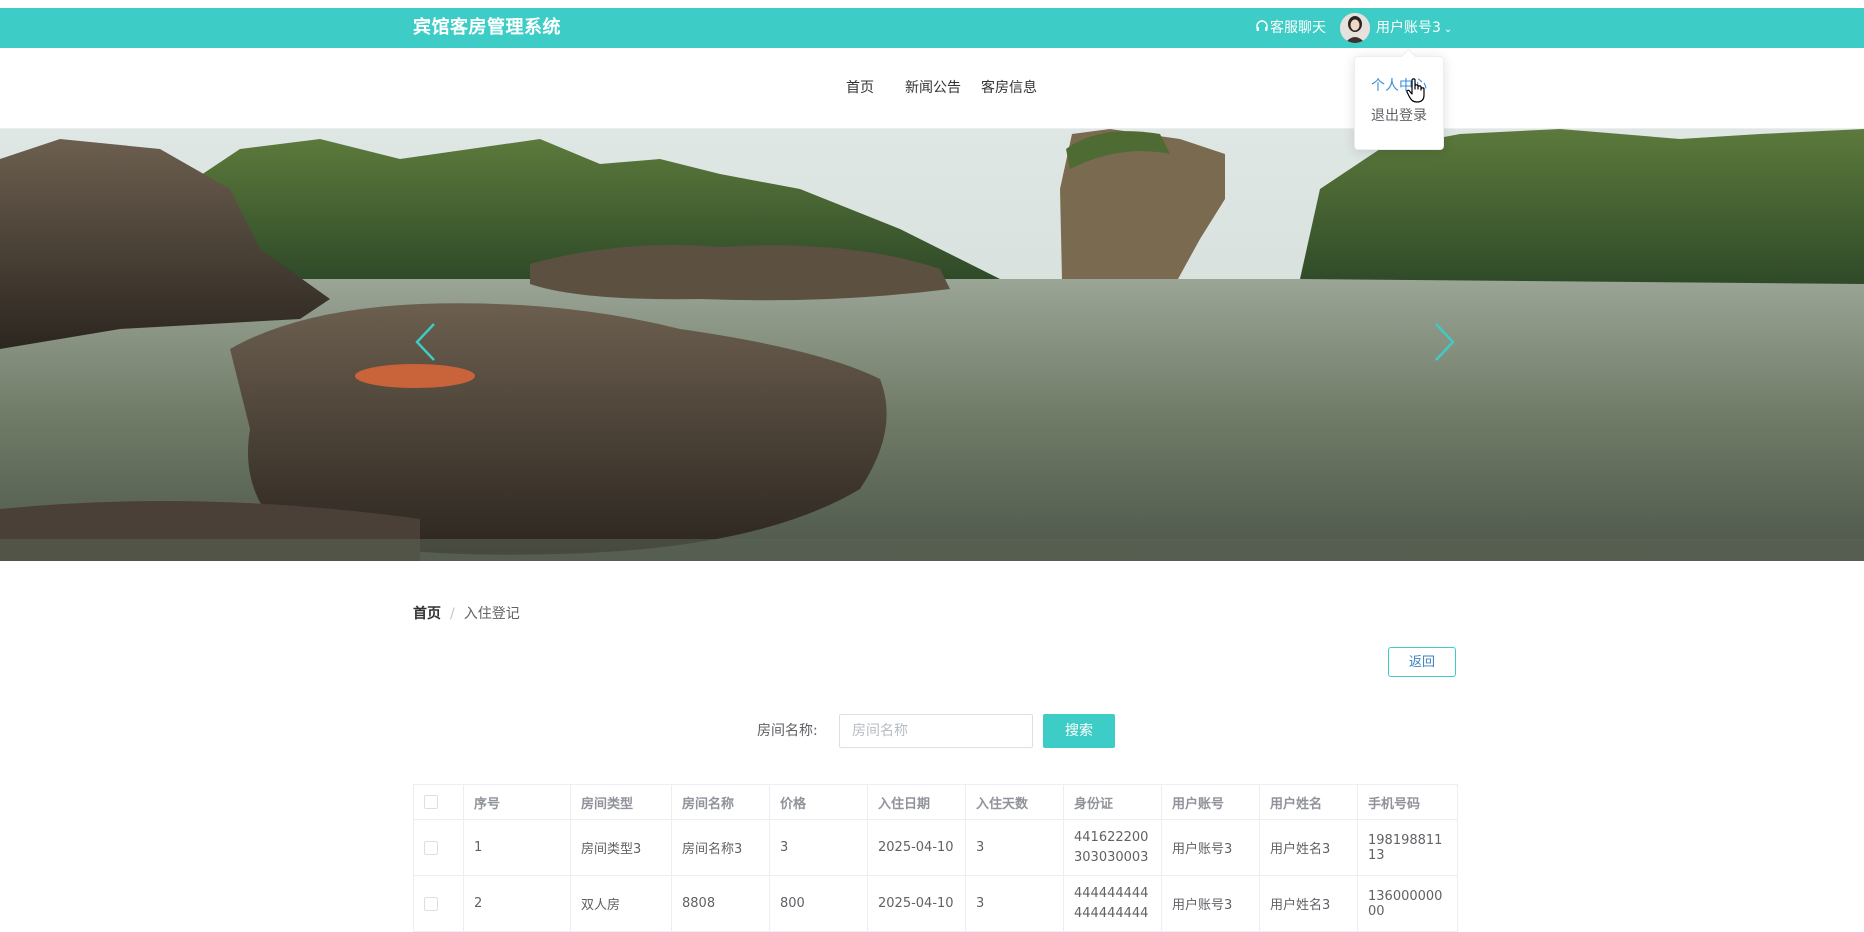  What do you see at coordinates (1298, 28) in the screenshot?
I see `customer-chat-label: 客服聊天` at bounding box center [1298, 28].